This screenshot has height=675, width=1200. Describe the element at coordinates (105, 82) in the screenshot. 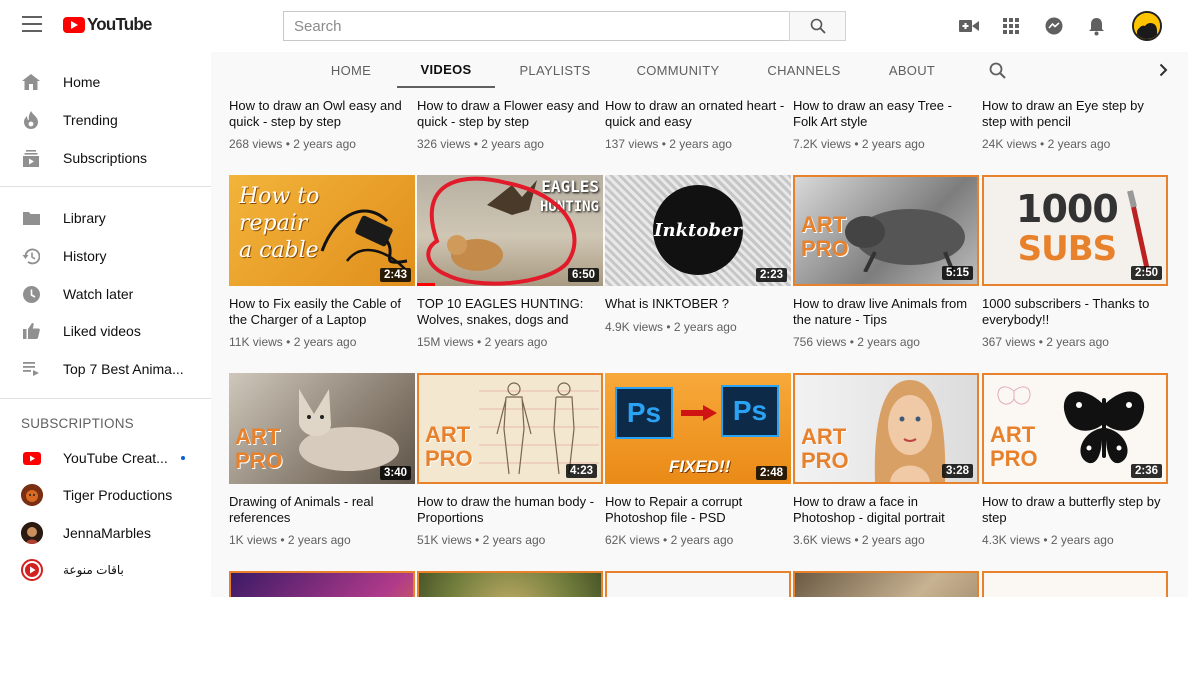

I see `sidebar-item-home: Home` at that location.